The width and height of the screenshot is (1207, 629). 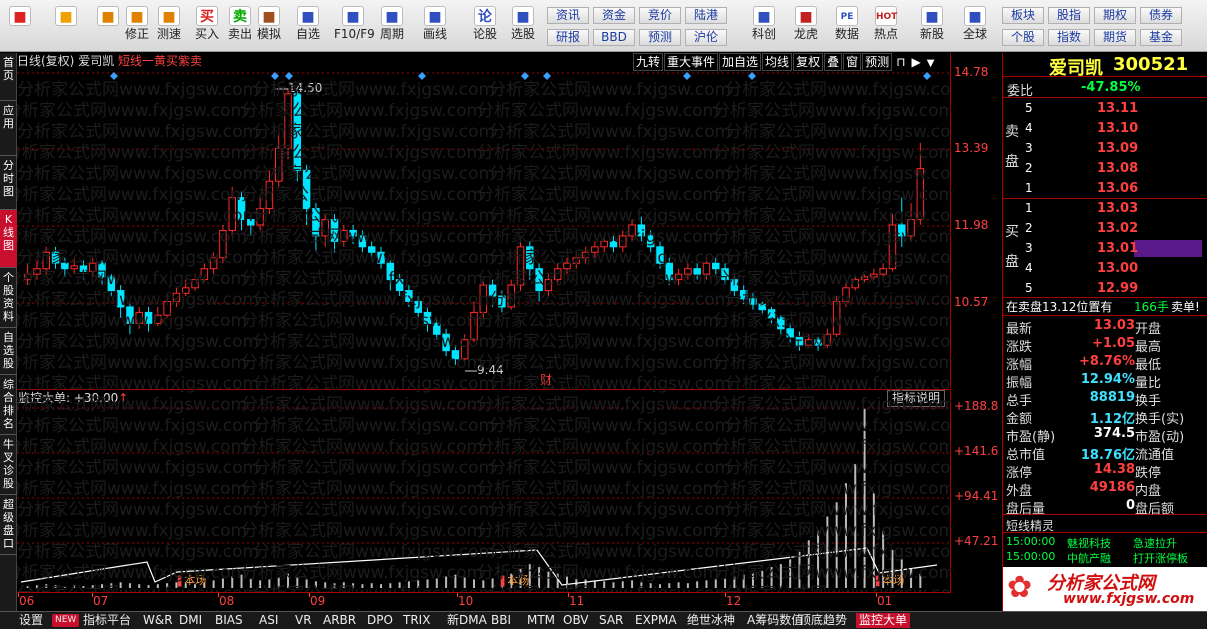 I want to click on indicator-tab-3: W&R, so click(x=158, y=620).